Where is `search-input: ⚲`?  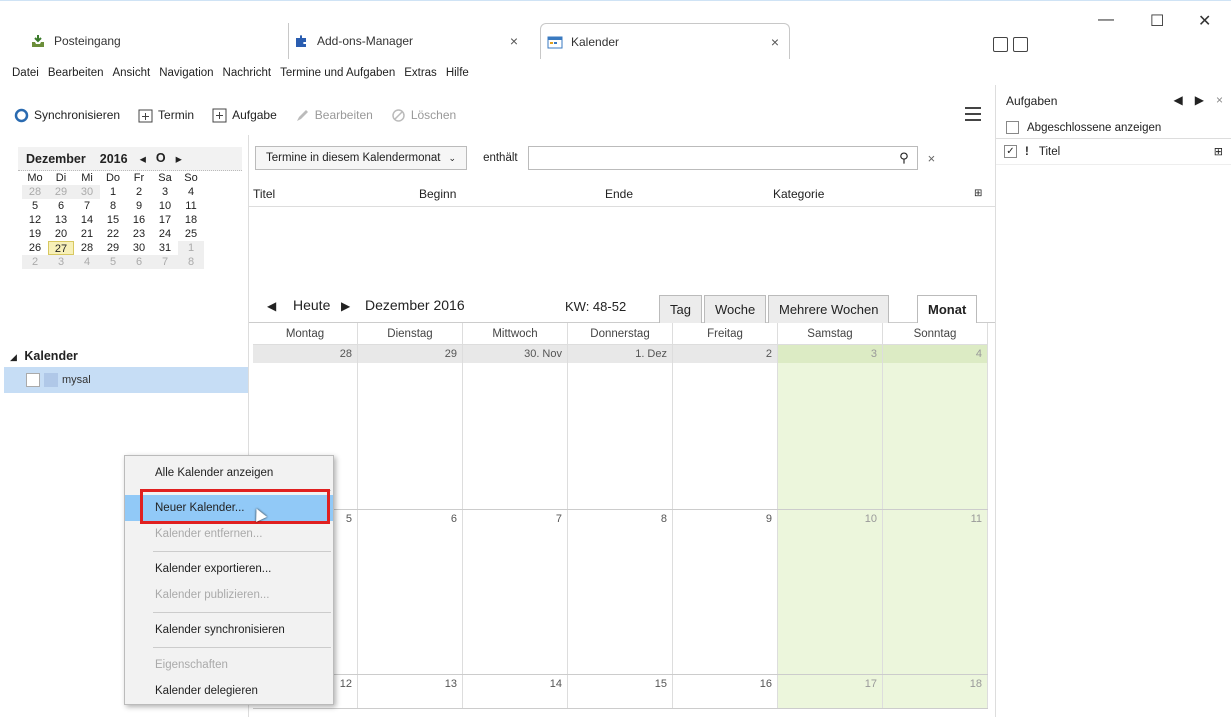 search-input: ⚲ is located at coordinates (722, 158).